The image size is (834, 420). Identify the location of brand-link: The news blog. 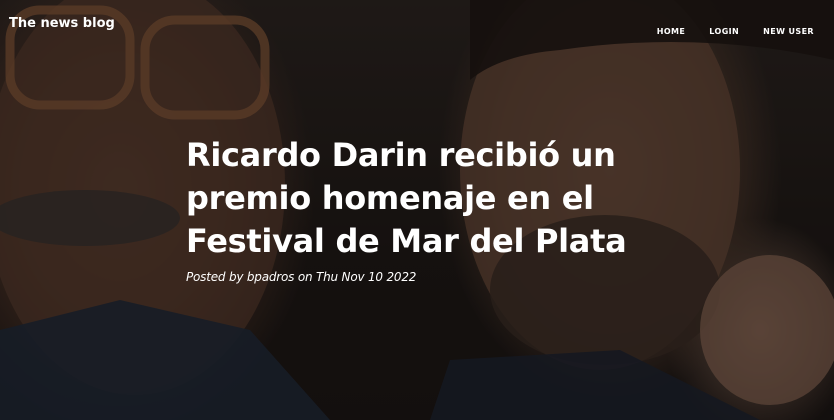
(62, 23).